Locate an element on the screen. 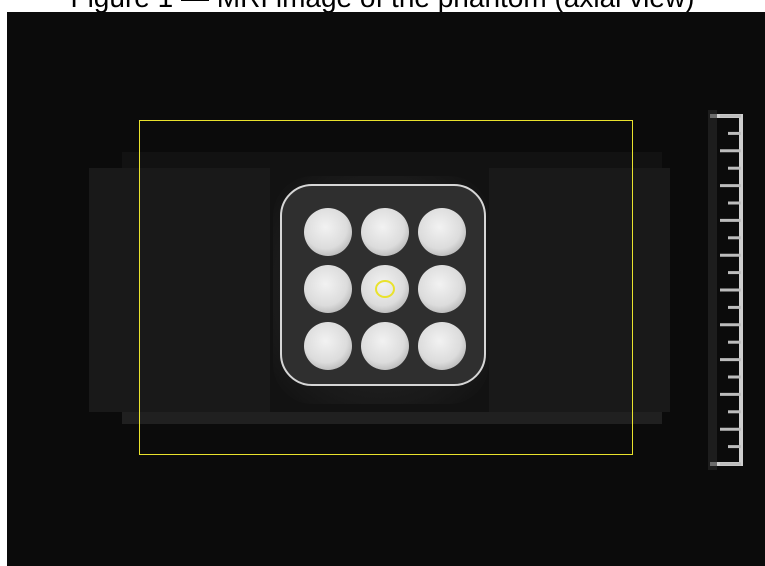  vial-roi-circle is located at coordinates (385, 289).